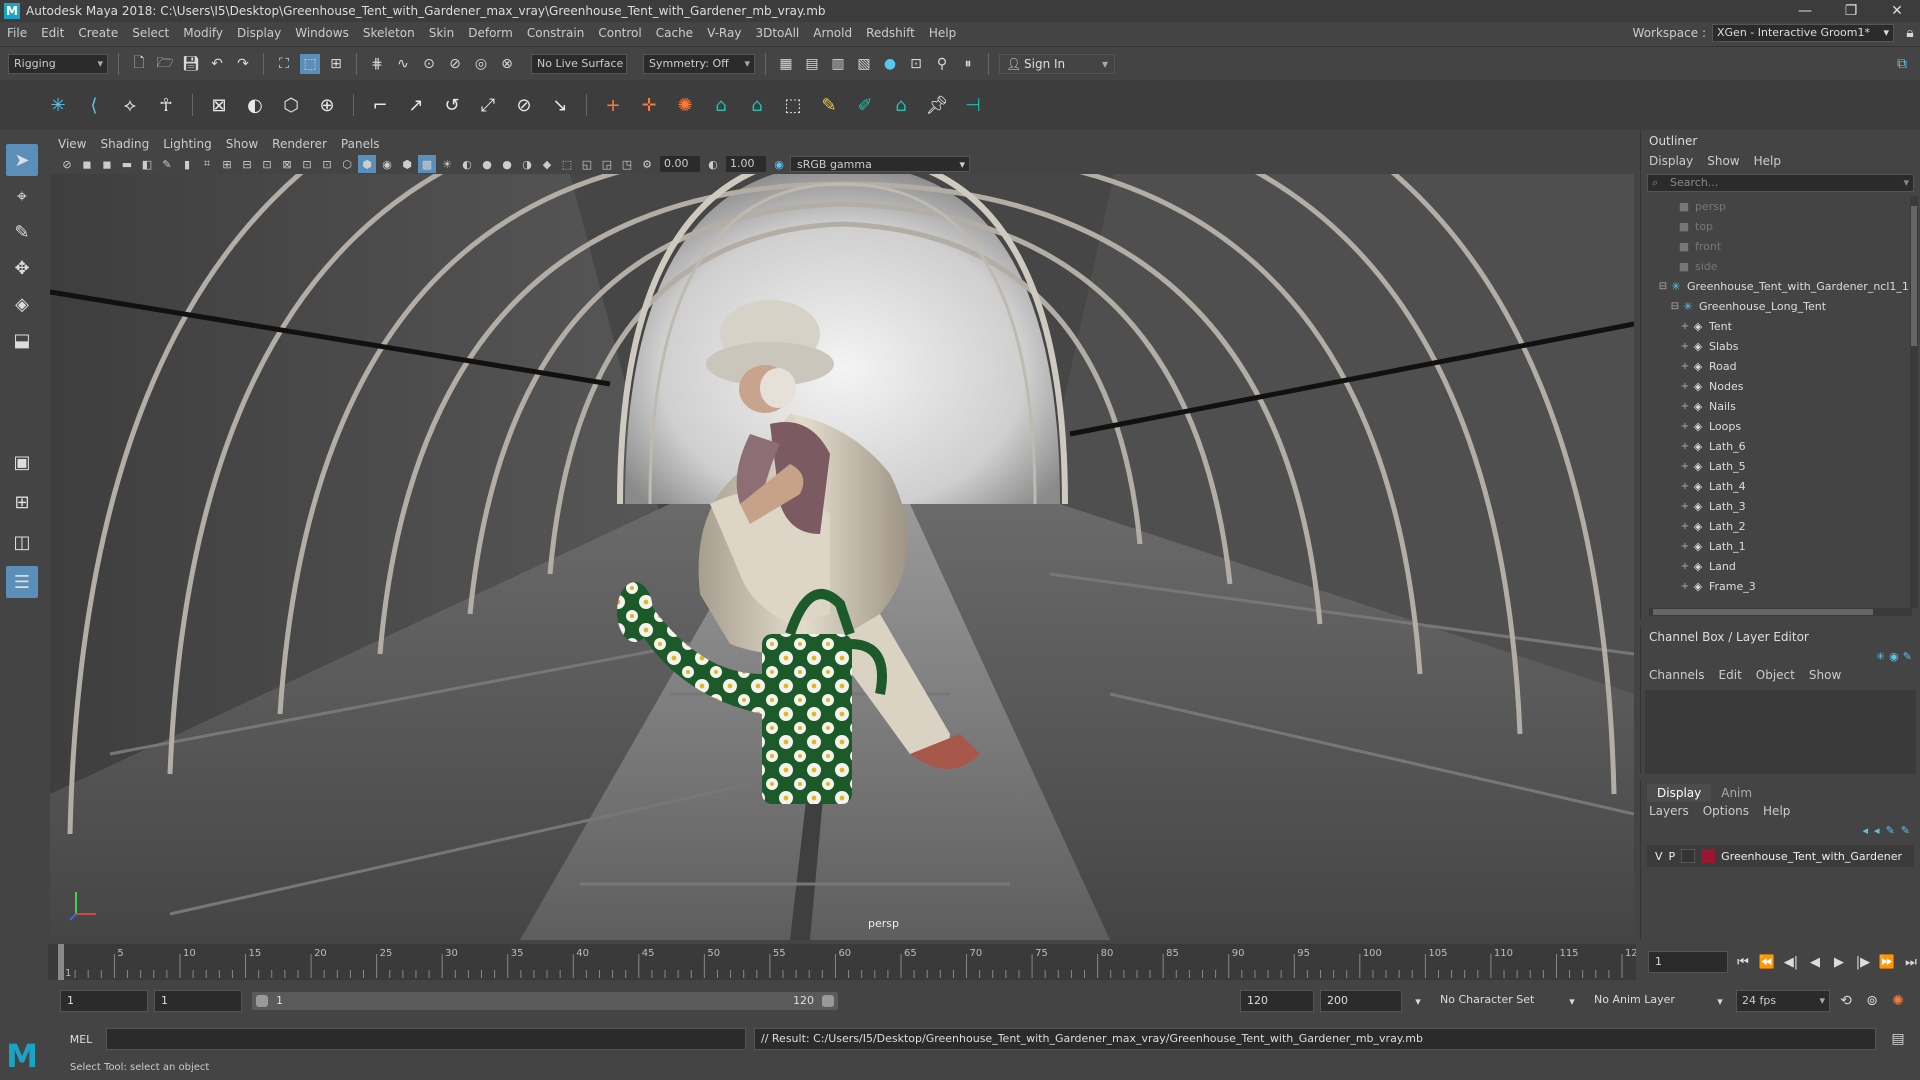  What do you see at coordinates (166, 105) in the screenshot?
I see `humanik-icon: ☥` at bounding box center [166, 105].